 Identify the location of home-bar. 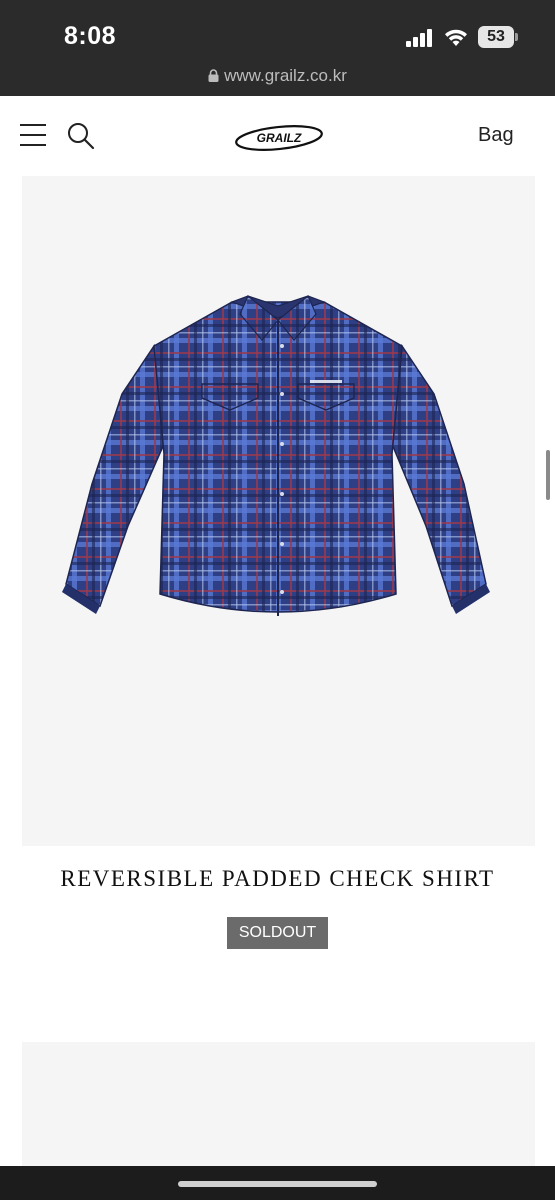
(277, 1183).